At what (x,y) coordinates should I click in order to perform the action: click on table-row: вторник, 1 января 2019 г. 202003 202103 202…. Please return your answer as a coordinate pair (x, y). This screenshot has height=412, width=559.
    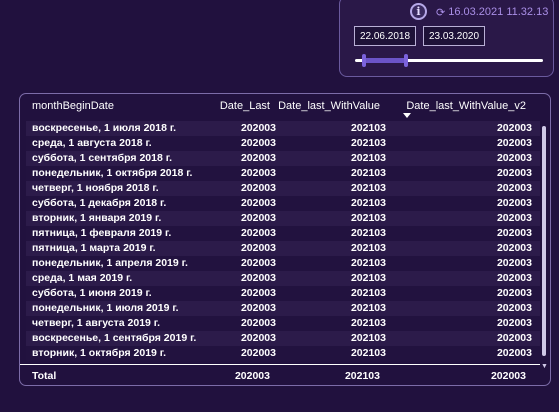
    Looking at the image, I should click on (283, 218).